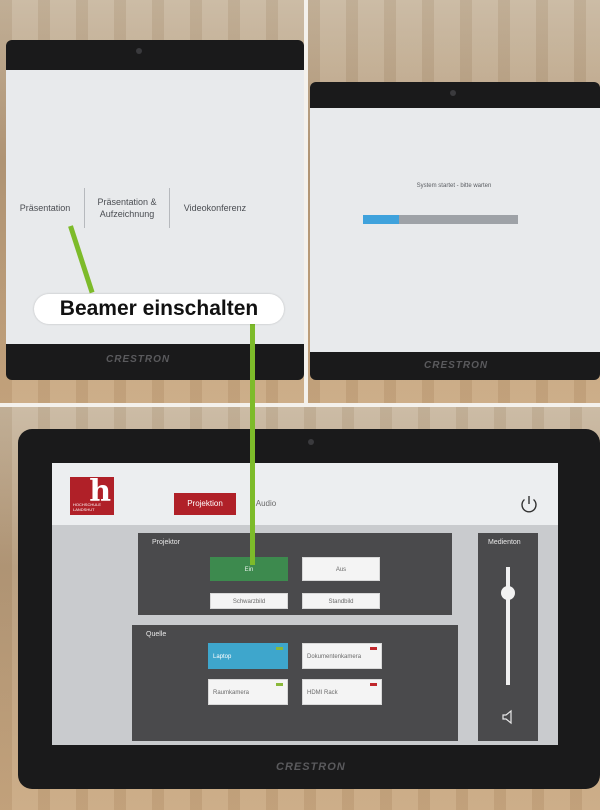 This screenshot has width=600, height=810. What do you see at coordinates (248, 656) in the screenshot?
I see `source-laptop-button: Laptop` at bounding box center [248, 656].